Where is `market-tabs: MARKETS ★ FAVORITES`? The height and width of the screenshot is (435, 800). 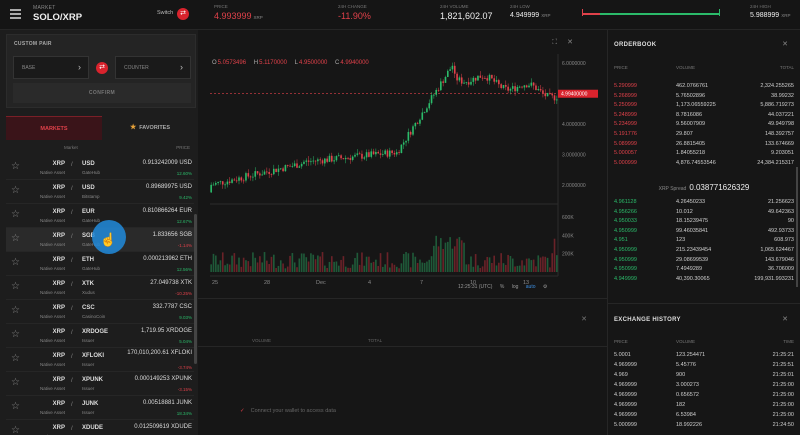
market-tabs: MARKETS ★ FAVORITES is located at coordinates (102, 128).